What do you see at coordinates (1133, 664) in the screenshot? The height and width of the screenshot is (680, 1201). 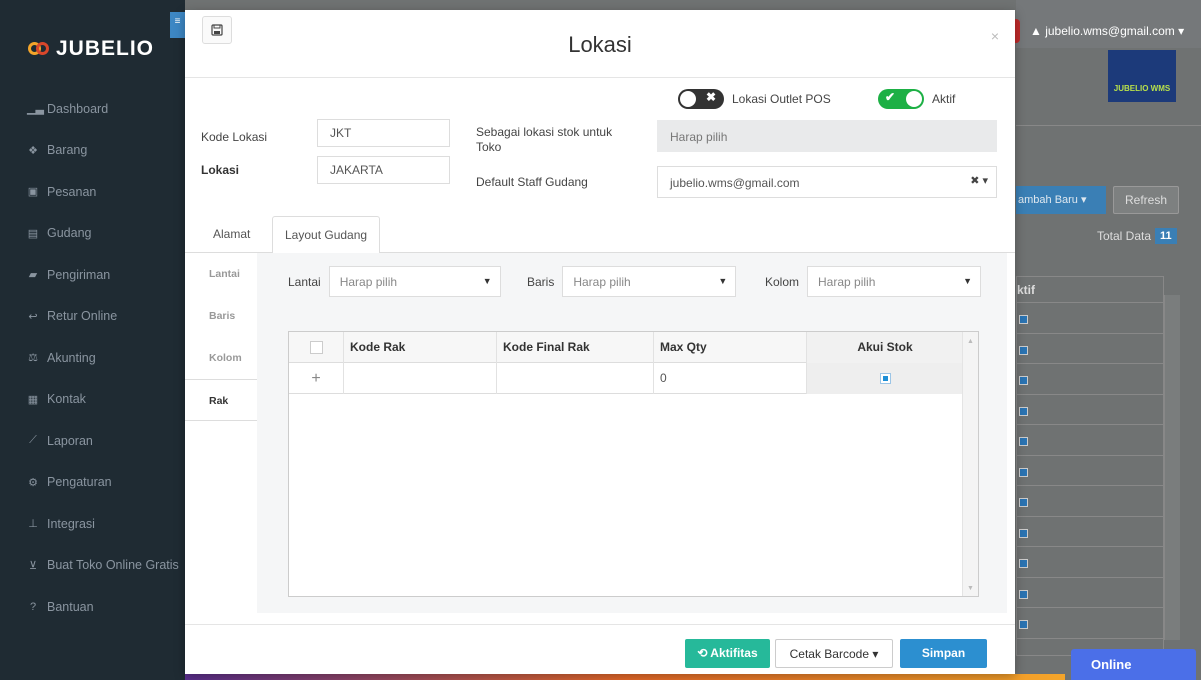 I see `online-chat-button: Online` at bounding box center [1133, 664].